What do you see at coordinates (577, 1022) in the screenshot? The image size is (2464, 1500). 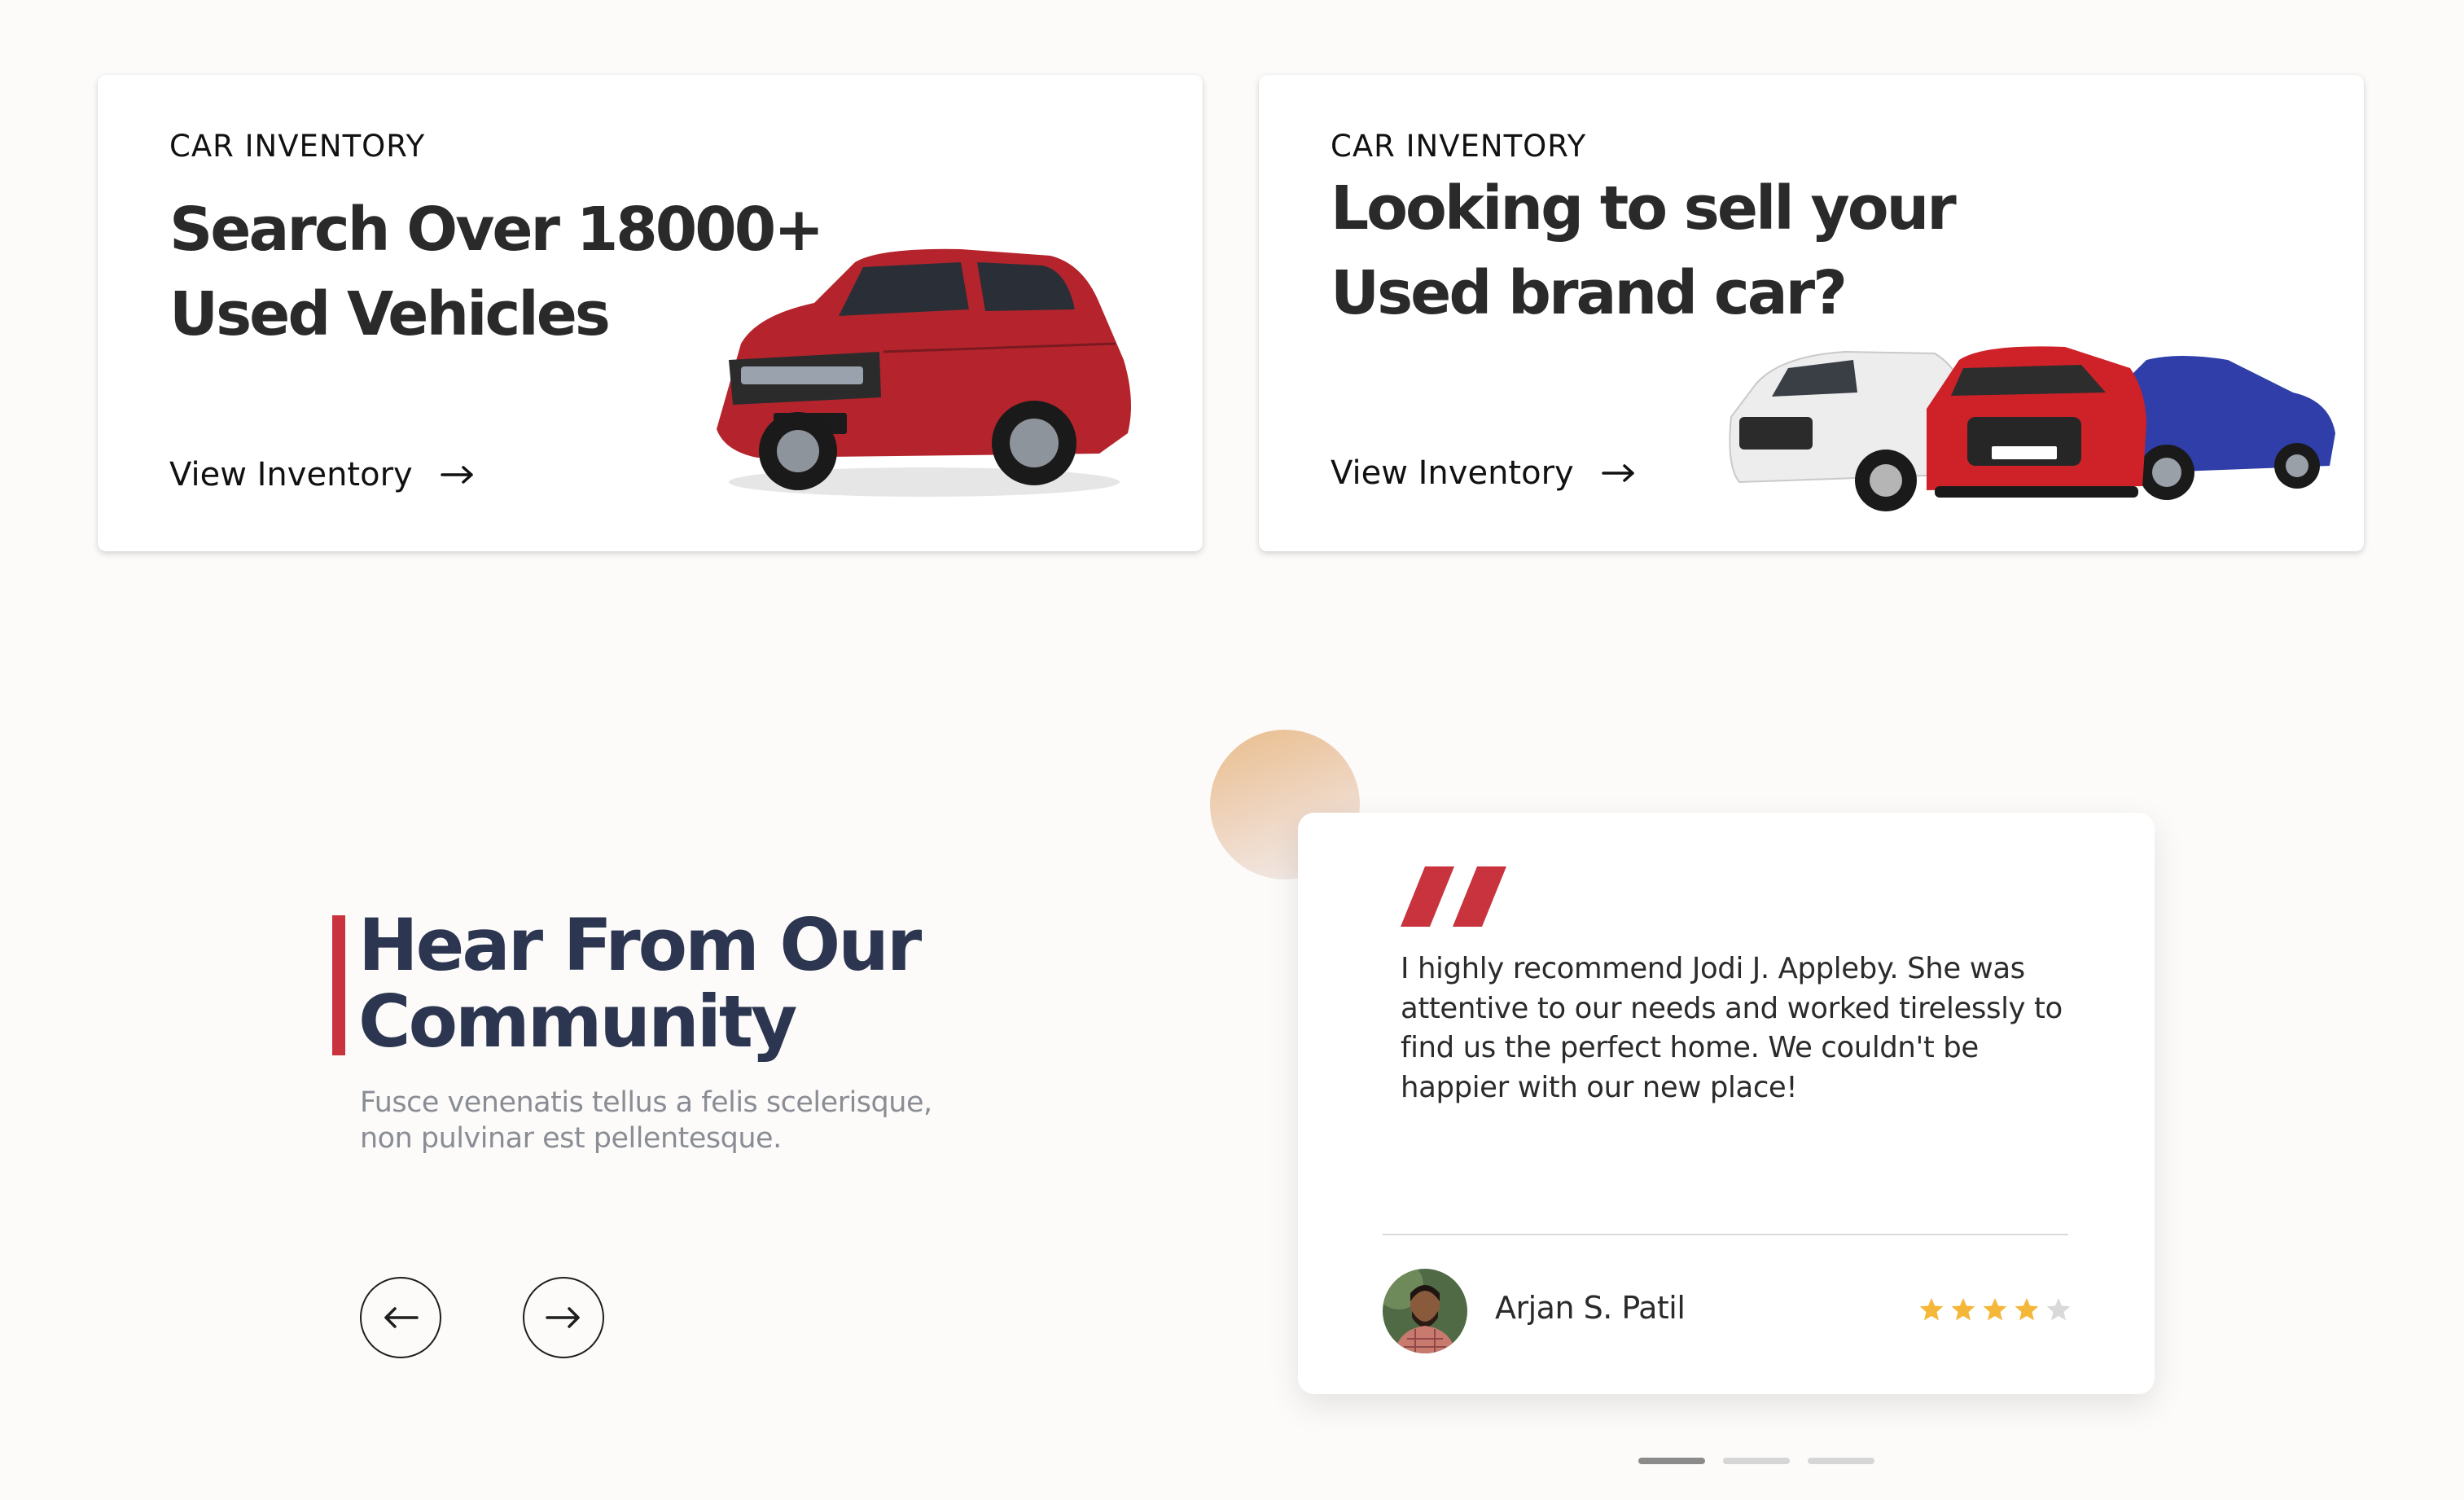 I see `section-title-line2: Community` at bounding box center [577, 1022].